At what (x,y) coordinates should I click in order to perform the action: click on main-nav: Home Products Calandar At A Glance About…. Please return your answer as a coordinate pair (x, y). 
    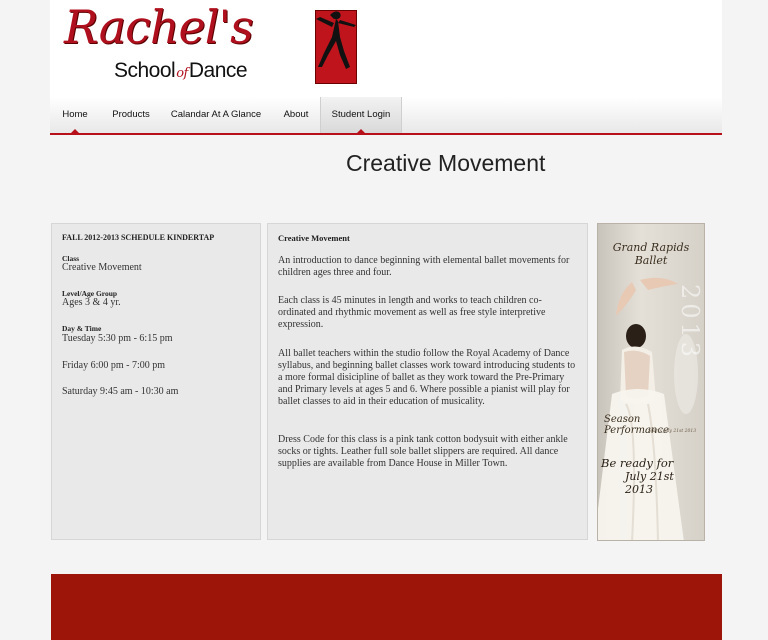
    Looking at the image, I should click on (386, 116).